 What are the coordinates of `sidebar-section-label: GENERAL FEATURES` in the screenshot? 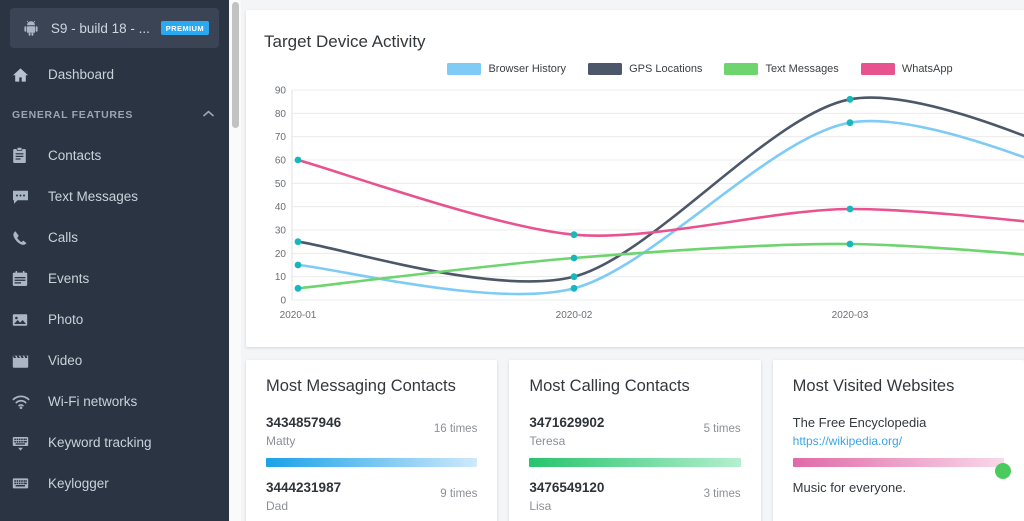 It's located at (73, 115).